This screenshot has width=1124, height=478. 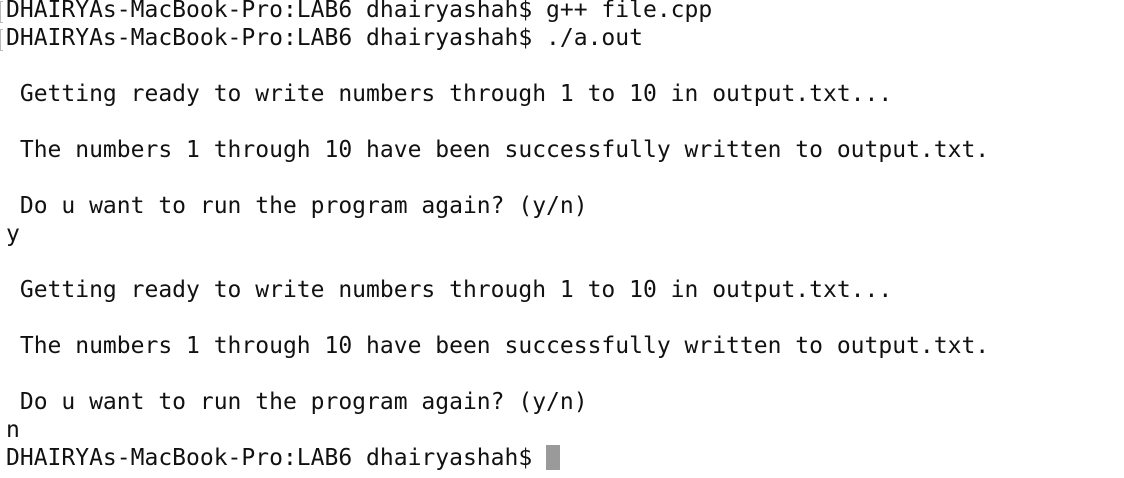 I want to click on user-input-line: n, so click(x=13, y=430).